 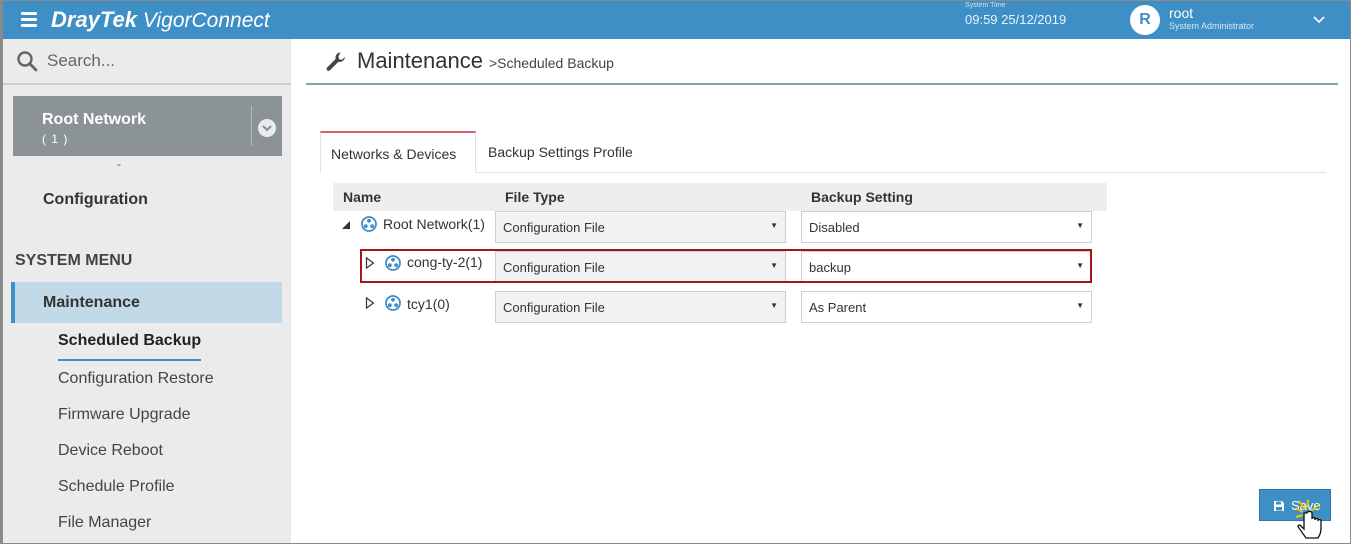 What do you see at coordinates (428, 304) in the screenshot?
I see `row-name: tcy1(0)` at bounding box center [428, 304].